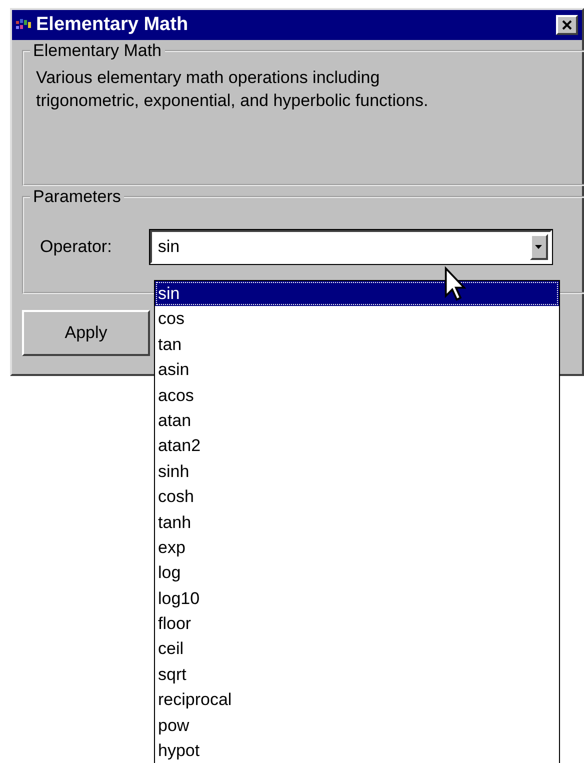 The height and width of the screenshot is (763, 584). I want to click on operator-dropdown: sin, so click(351, 247).